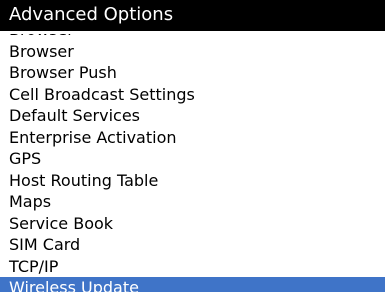 The width and height of the screenshot is (385, 292). Describe the element at coordinates (192, 181) in the screenshot. I see `list-item-host-routing-table: Host Routing Table` at that location.